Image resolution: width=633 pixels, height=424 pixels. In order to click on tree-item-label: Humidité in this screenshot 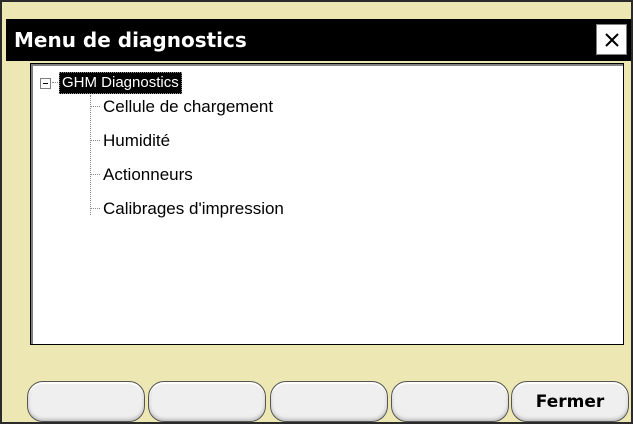, I will do `click(136, 141)`.